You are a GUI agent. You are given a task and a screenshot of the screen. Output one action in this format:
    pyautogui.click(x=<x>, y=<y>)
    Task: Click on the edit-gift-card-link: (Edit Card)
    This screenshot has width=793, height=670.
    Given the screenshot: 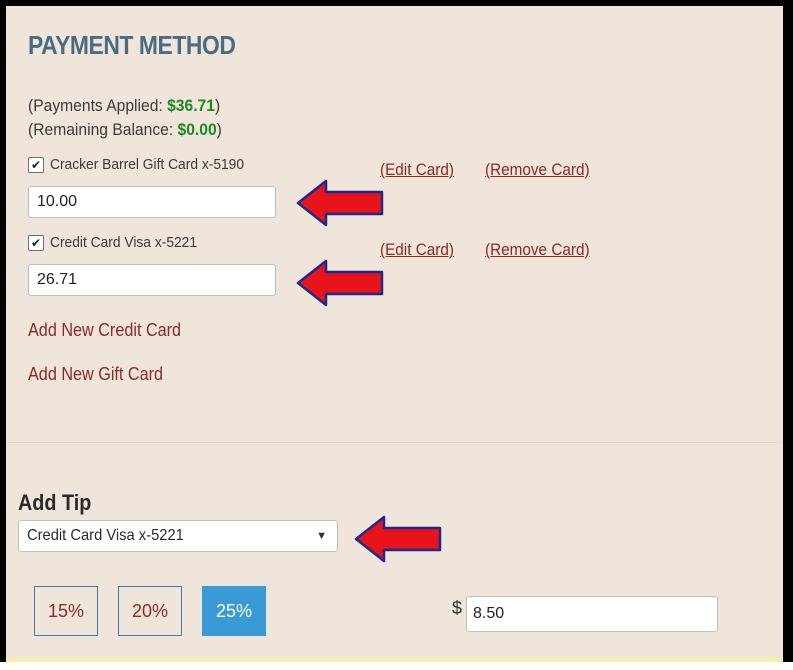 What is the action you would take?
    pyautogui.click(x=417, y=170)
    